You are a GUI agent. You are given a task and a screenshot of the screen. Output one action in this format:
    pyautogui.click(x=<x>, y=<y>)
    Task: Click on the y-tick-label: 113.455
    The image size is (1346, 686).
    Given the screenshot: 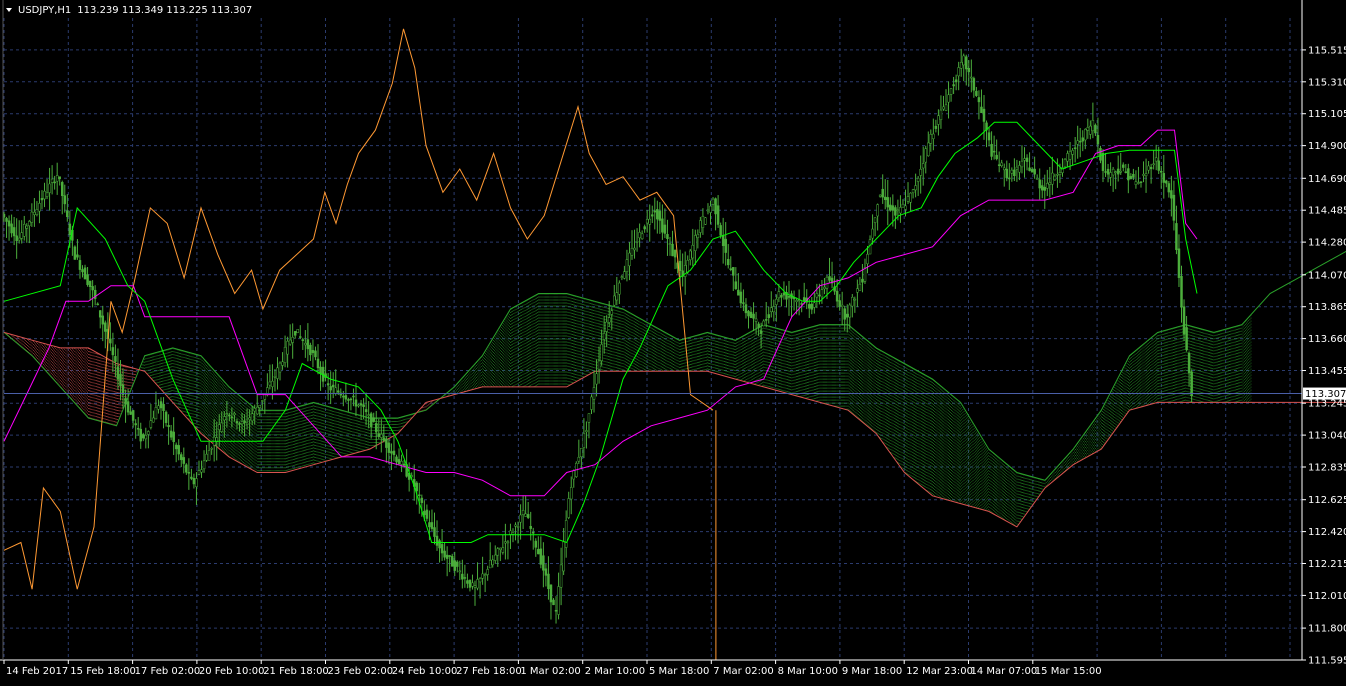 What is the action you would take?
    pyautogui.click(x=1327, y=371)
    